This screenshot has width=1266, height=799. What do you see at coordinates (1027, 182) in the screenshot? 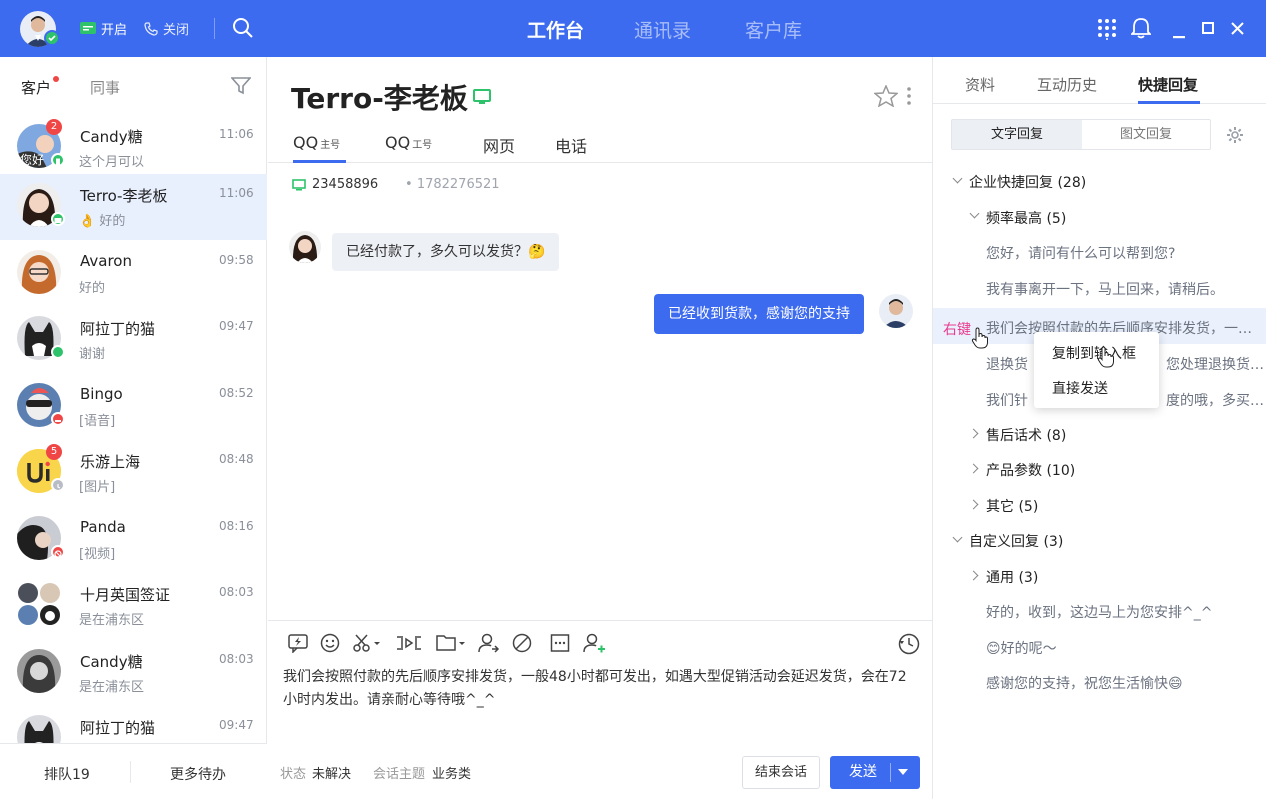
I see `tree-group-enterprise: 企业快捷回复 (28)` at bounding box center [1027, 182].